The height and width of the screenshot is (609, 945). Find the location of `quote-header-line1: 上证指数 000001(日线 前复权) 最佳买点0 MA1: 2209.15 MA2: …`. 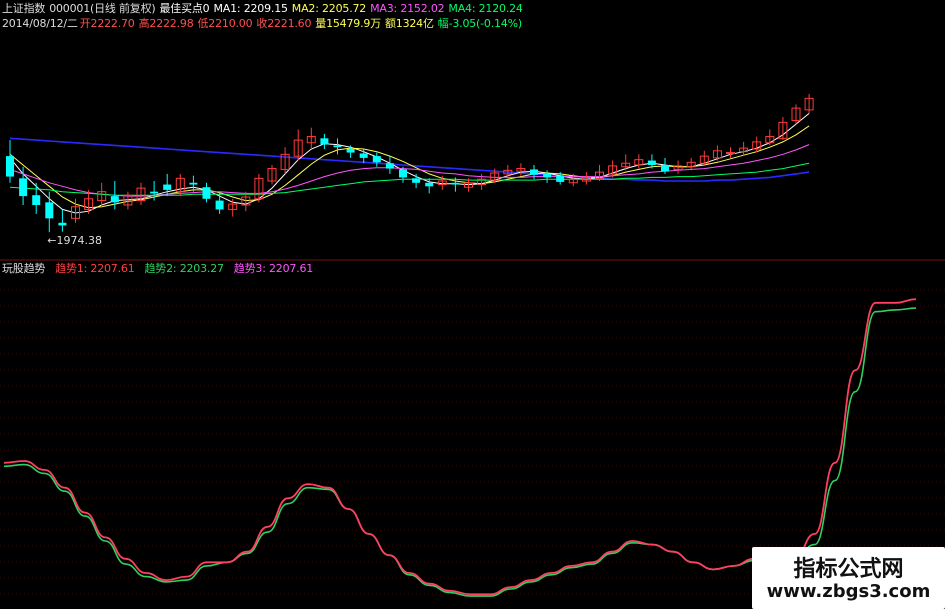

quote-header-line1: 上证指数 000001(日线 前复权) 最佳买点0 MA1: 2209.15 MA2: … is located at coordinates (264, 9).